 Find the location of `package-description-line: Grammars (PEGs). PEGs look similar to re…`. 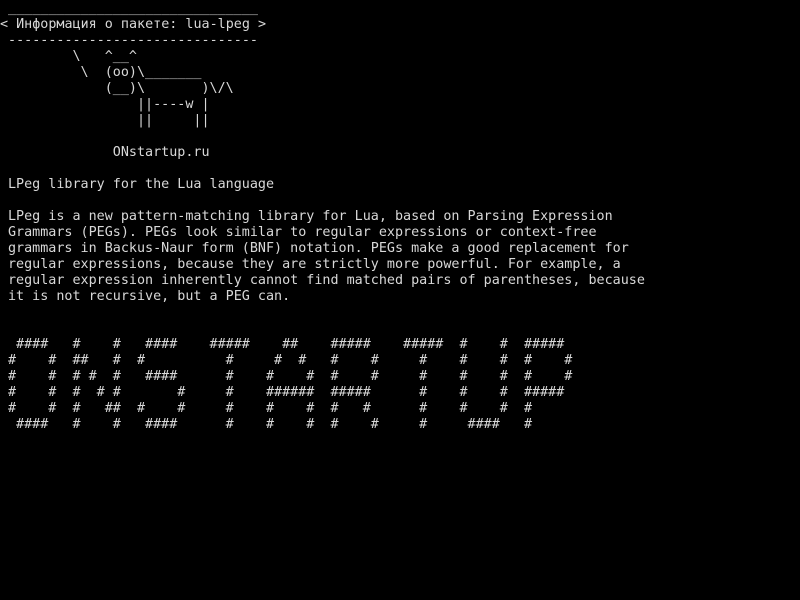

package-description-line: Grammars (PEGs). PEGs look similar to re… is located at coordinates (302, 232).